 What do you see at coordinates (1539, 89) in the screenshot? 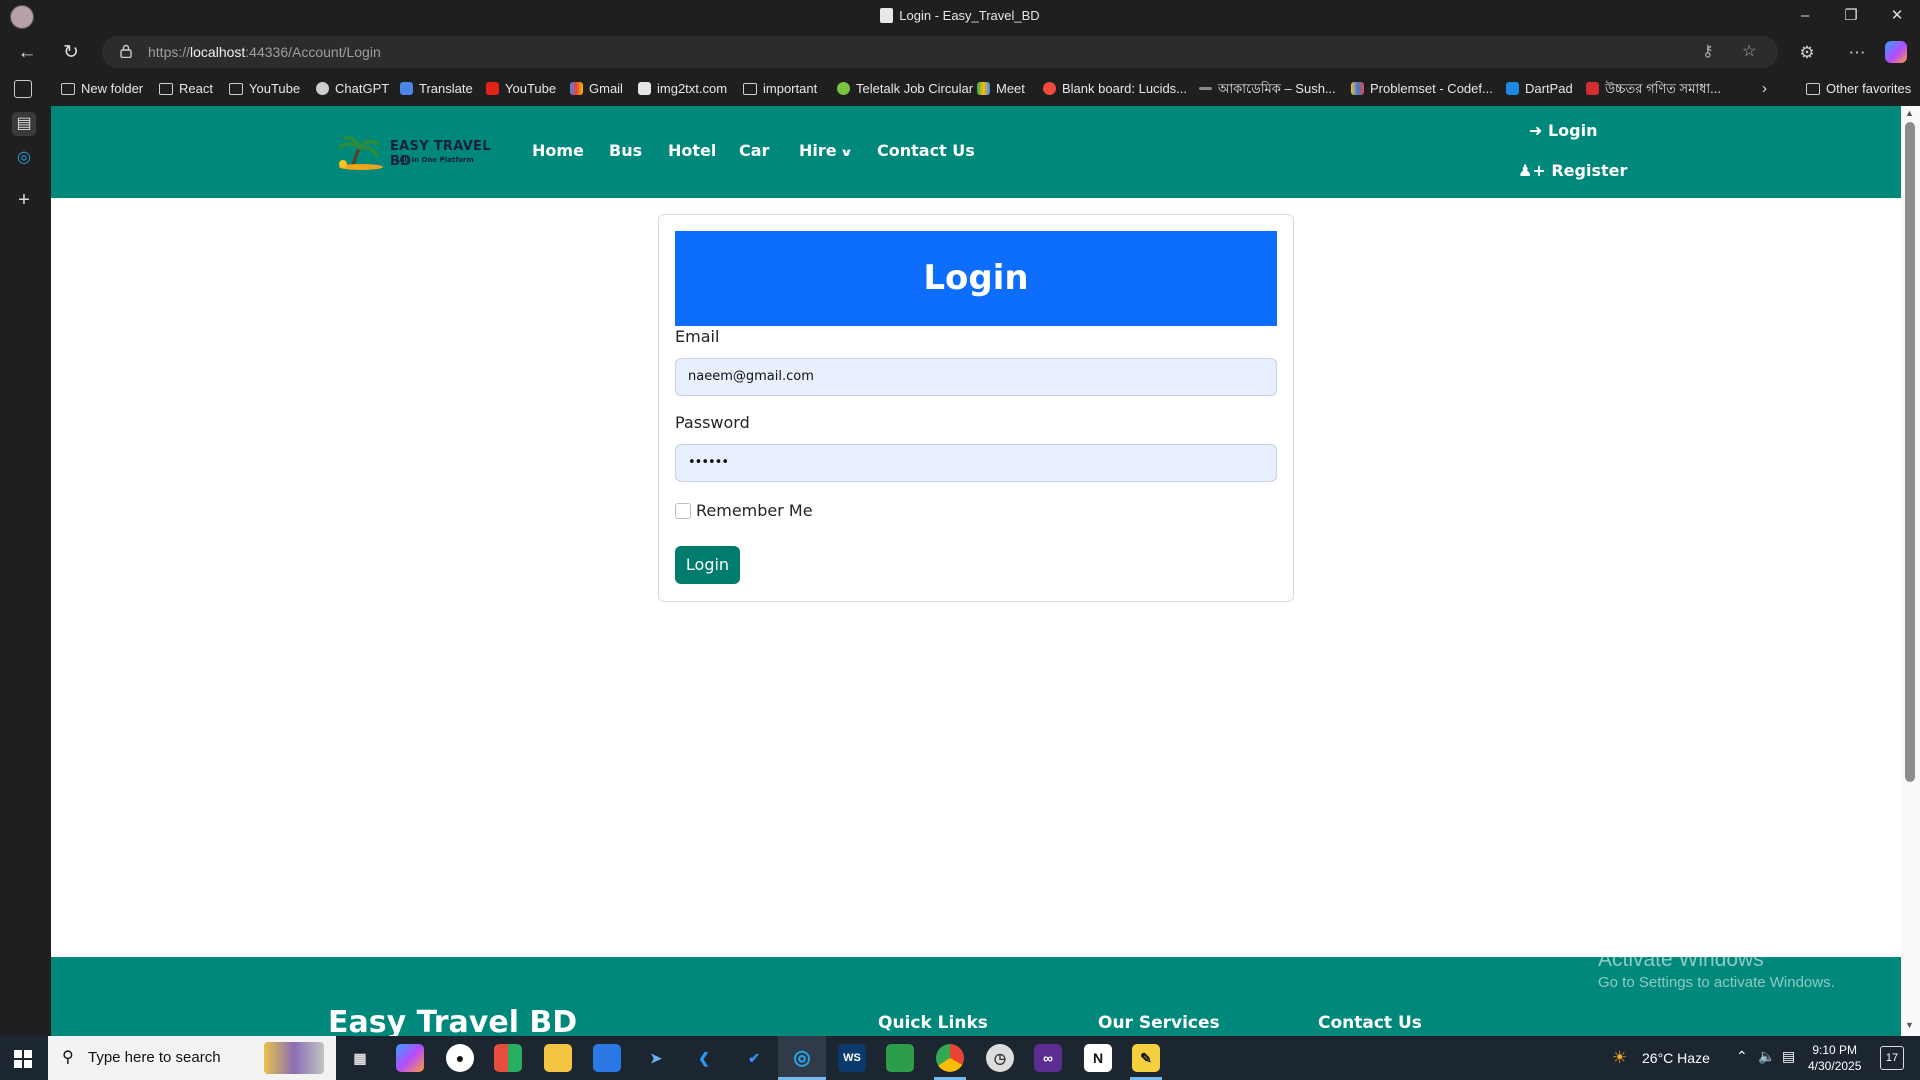
I see `bookmark-item: DartPad` at bounding box center [1539, 89].